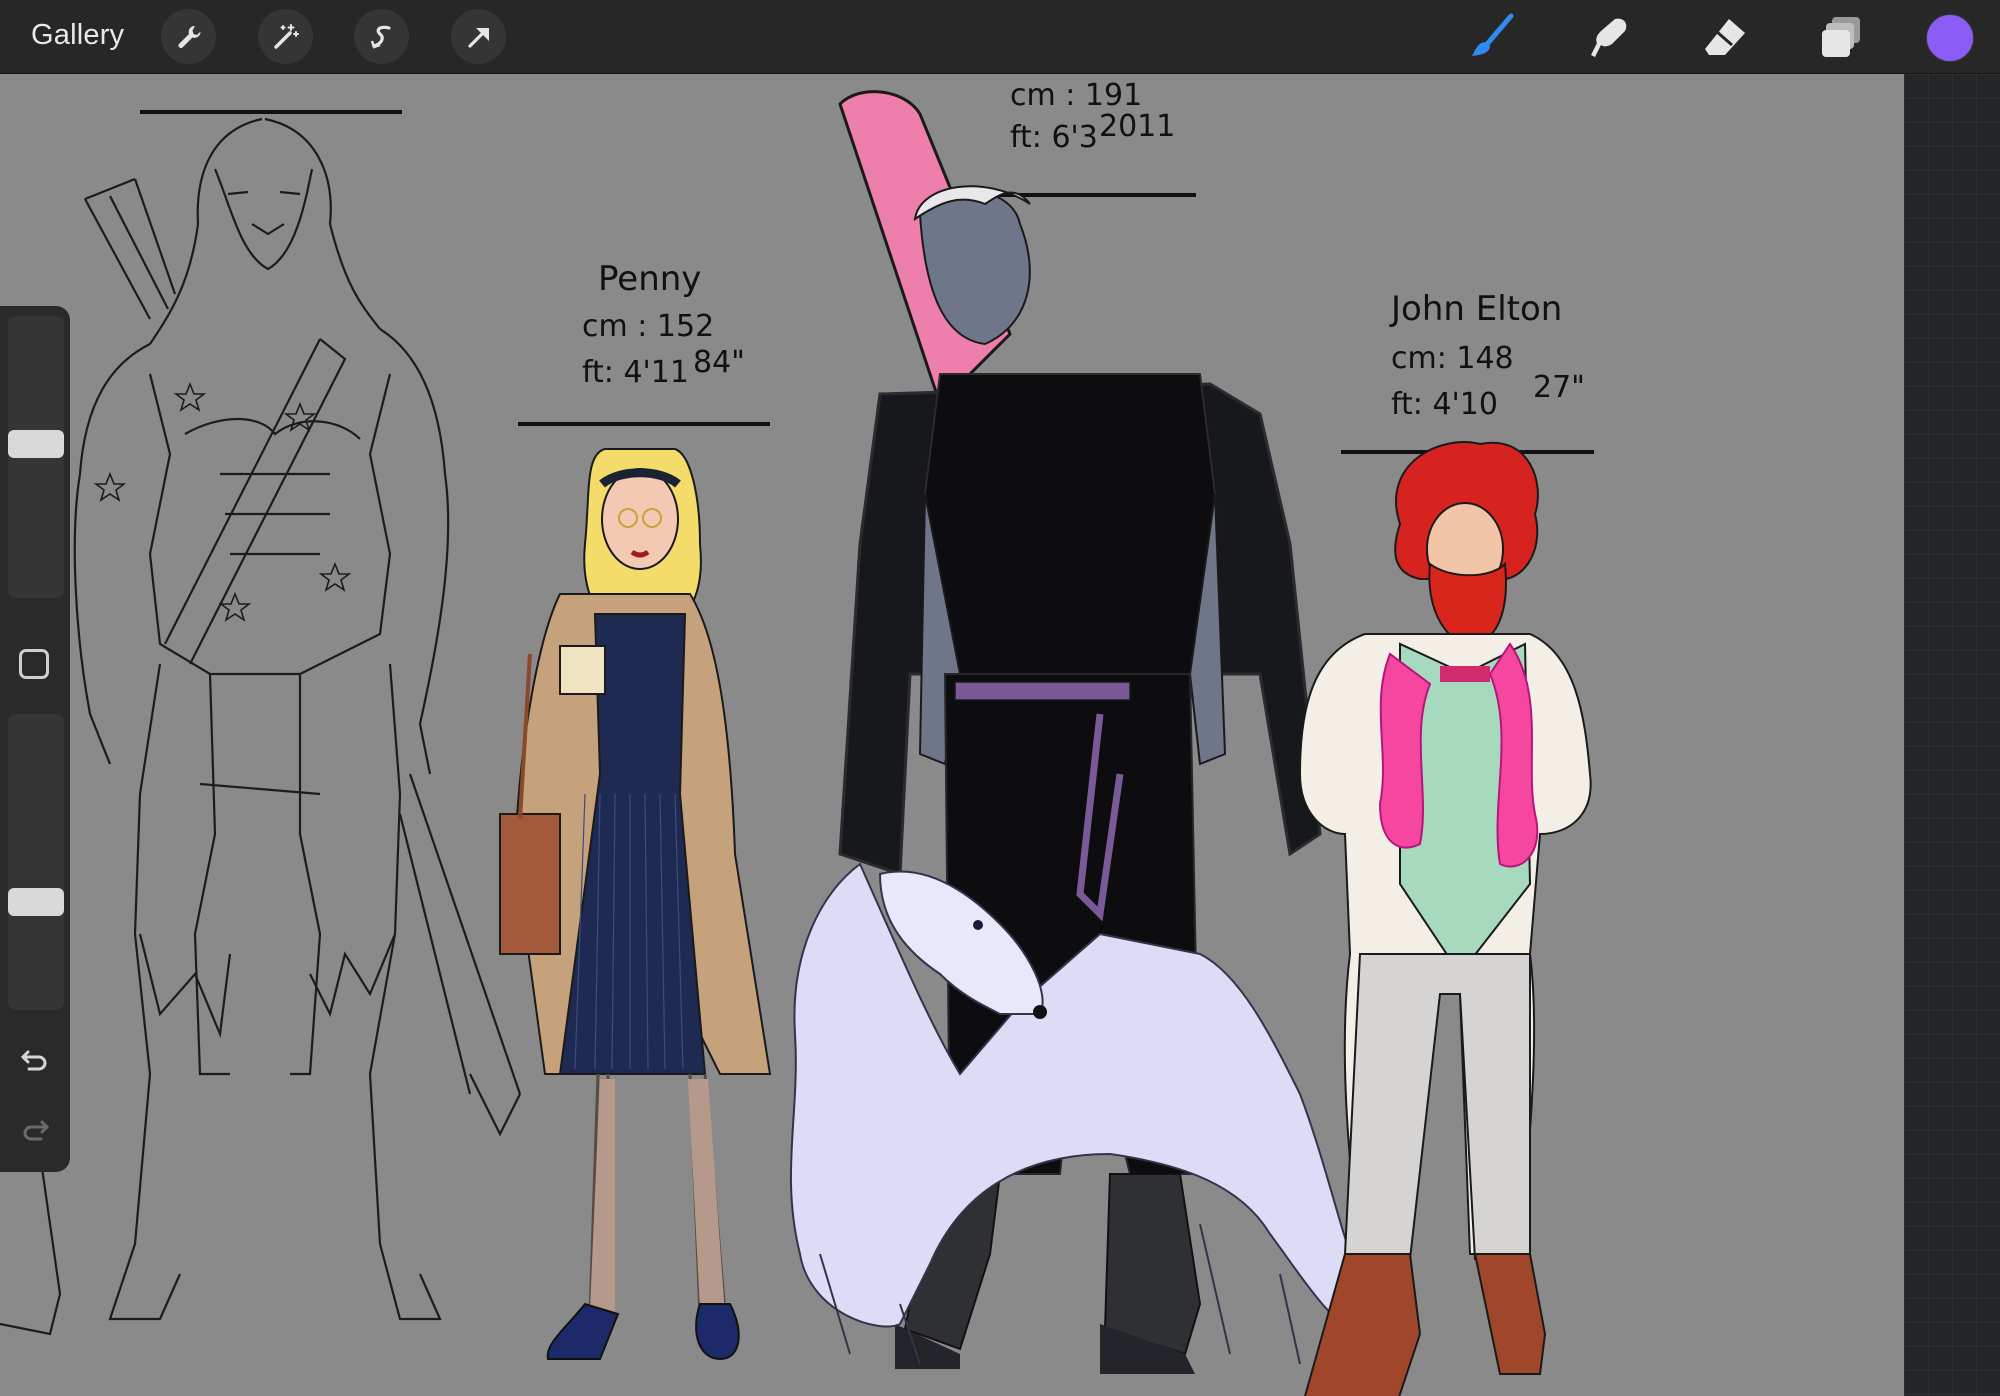 The width and height of the screenshot is (2000, 1396). I want to click on john-name-label: John Elton, so click(1475, 309).